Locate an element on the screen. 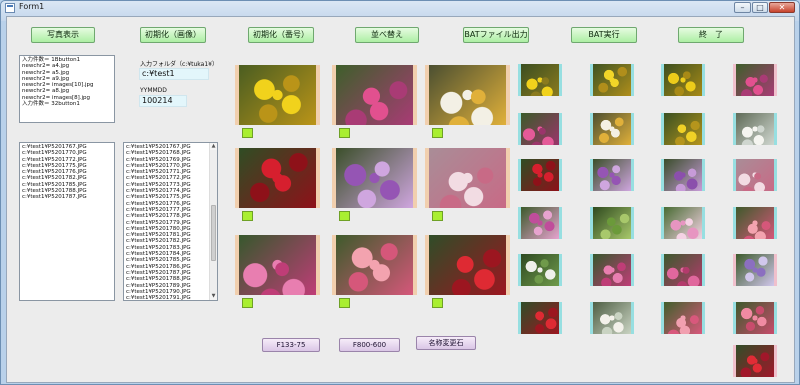  close-button: ✕ is located at coordinates (782, 7).